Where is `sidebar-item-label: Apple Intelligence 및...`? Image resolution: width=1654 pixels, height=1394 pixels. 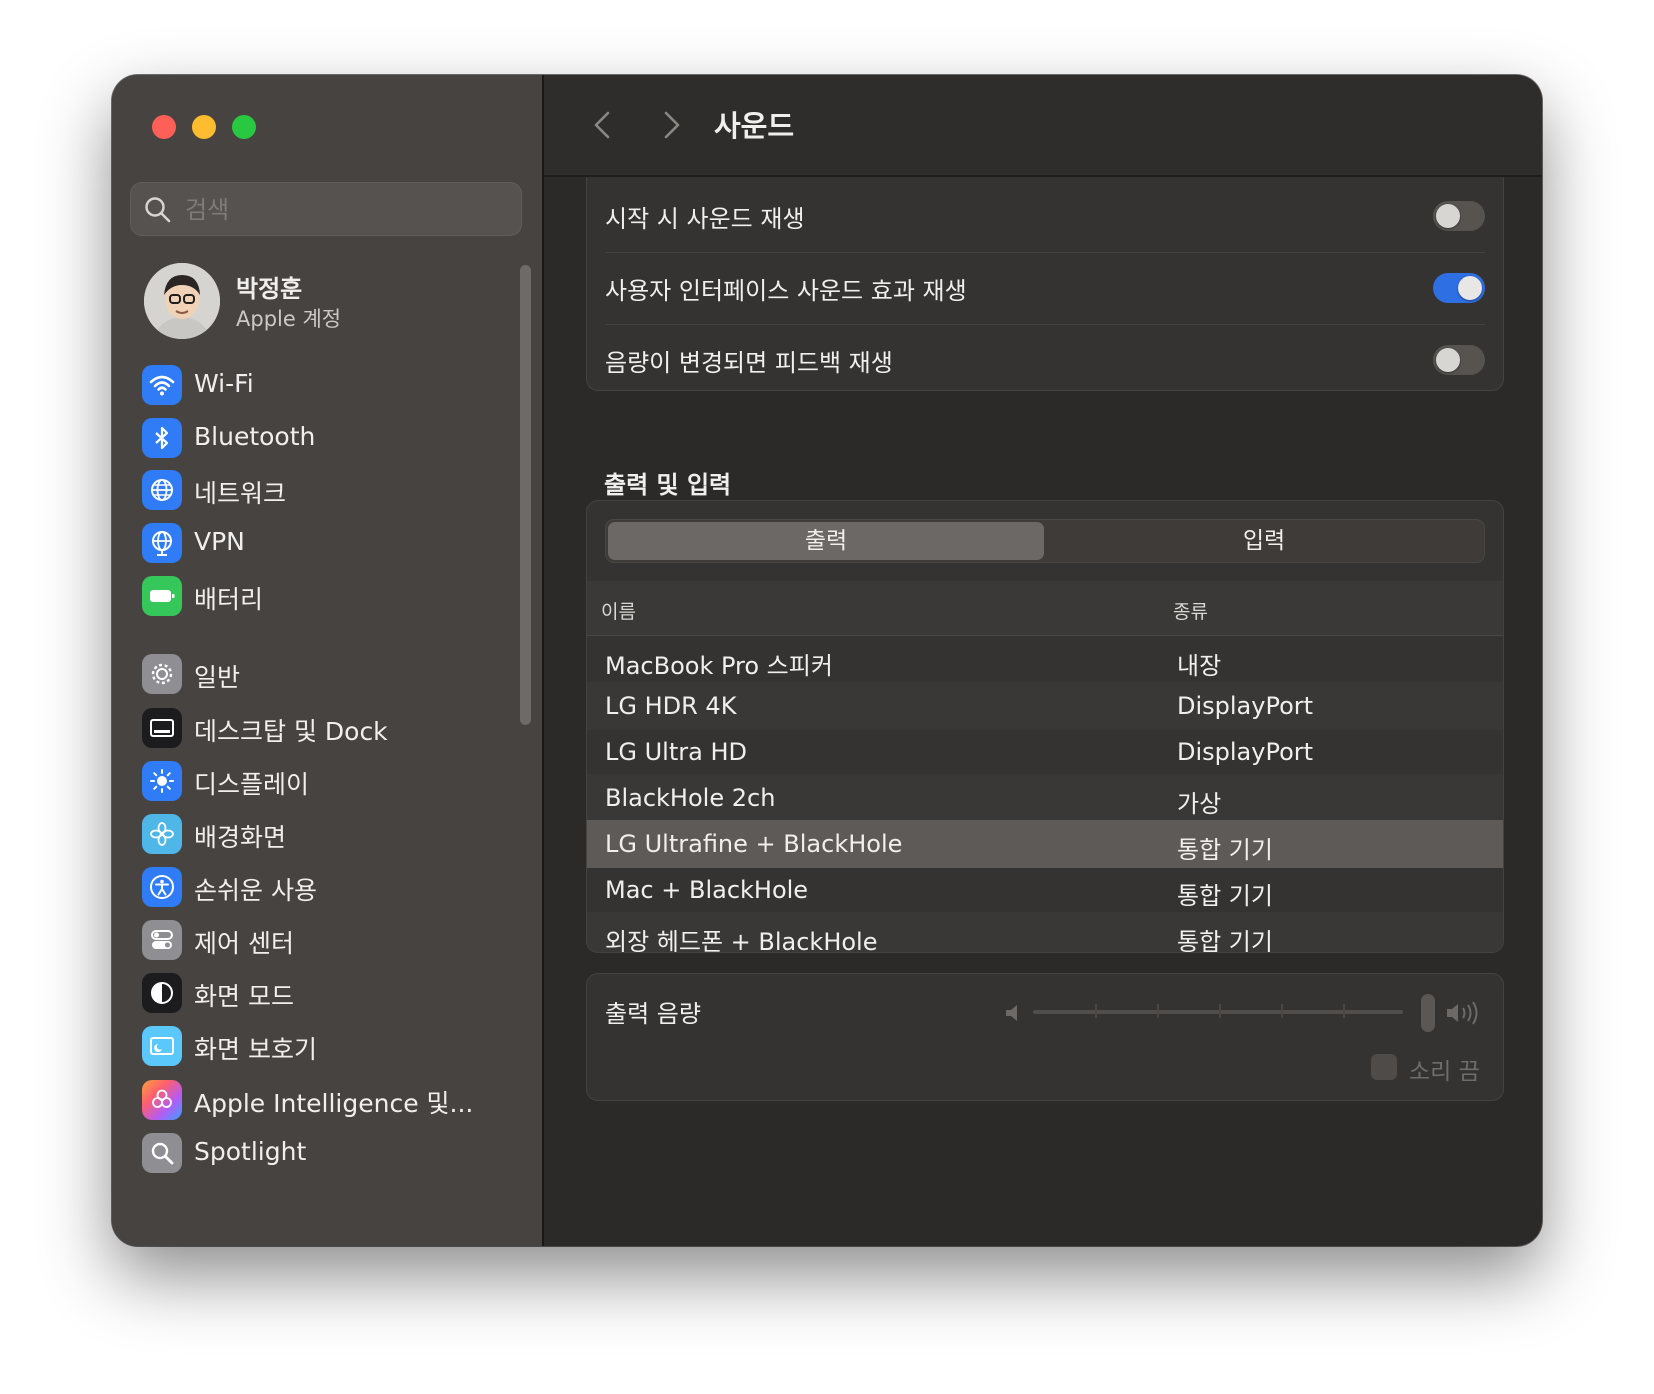
sidebar-item-label: Apple Intelligence 및... is located at coordinates (334, 1103).